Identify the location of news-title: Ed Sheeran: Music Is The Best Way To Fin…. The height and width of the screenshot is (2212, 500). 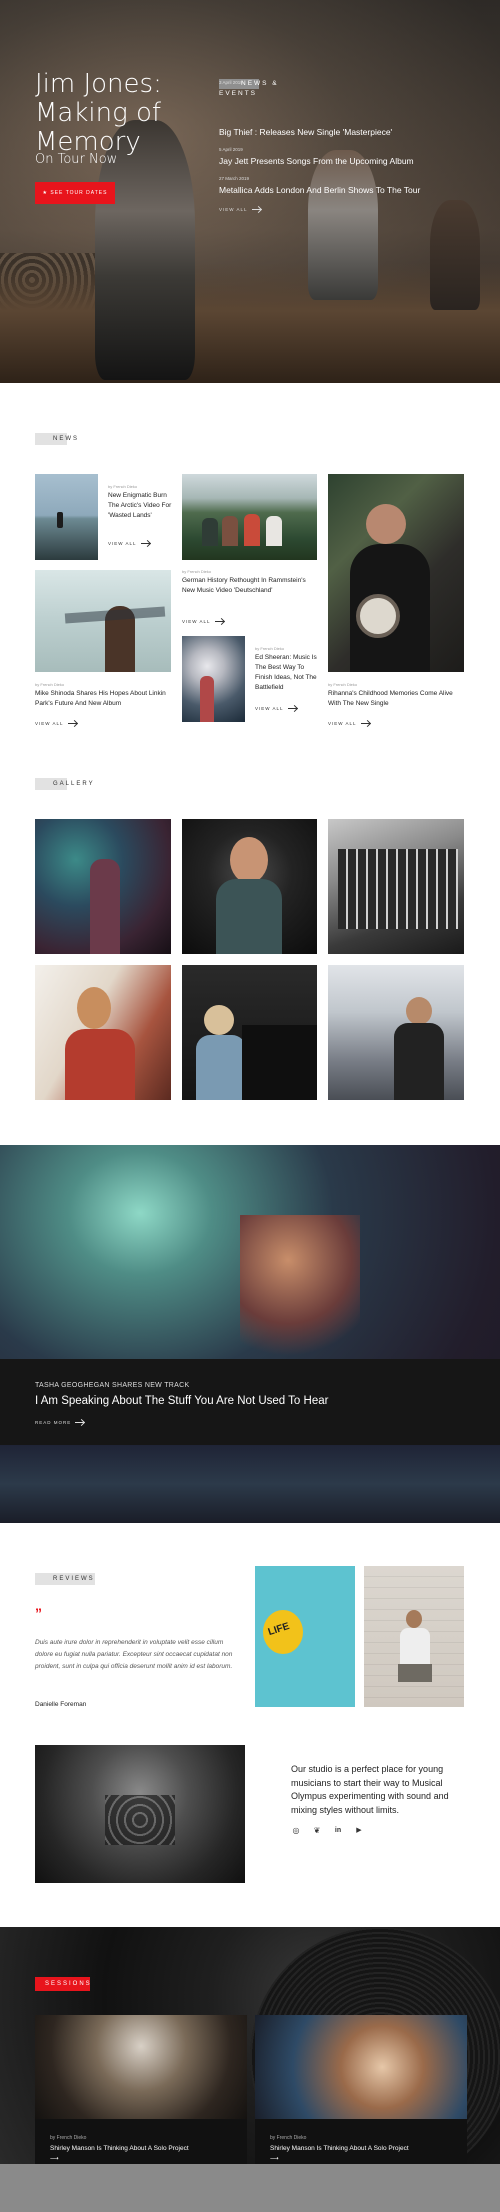
(288, 673).